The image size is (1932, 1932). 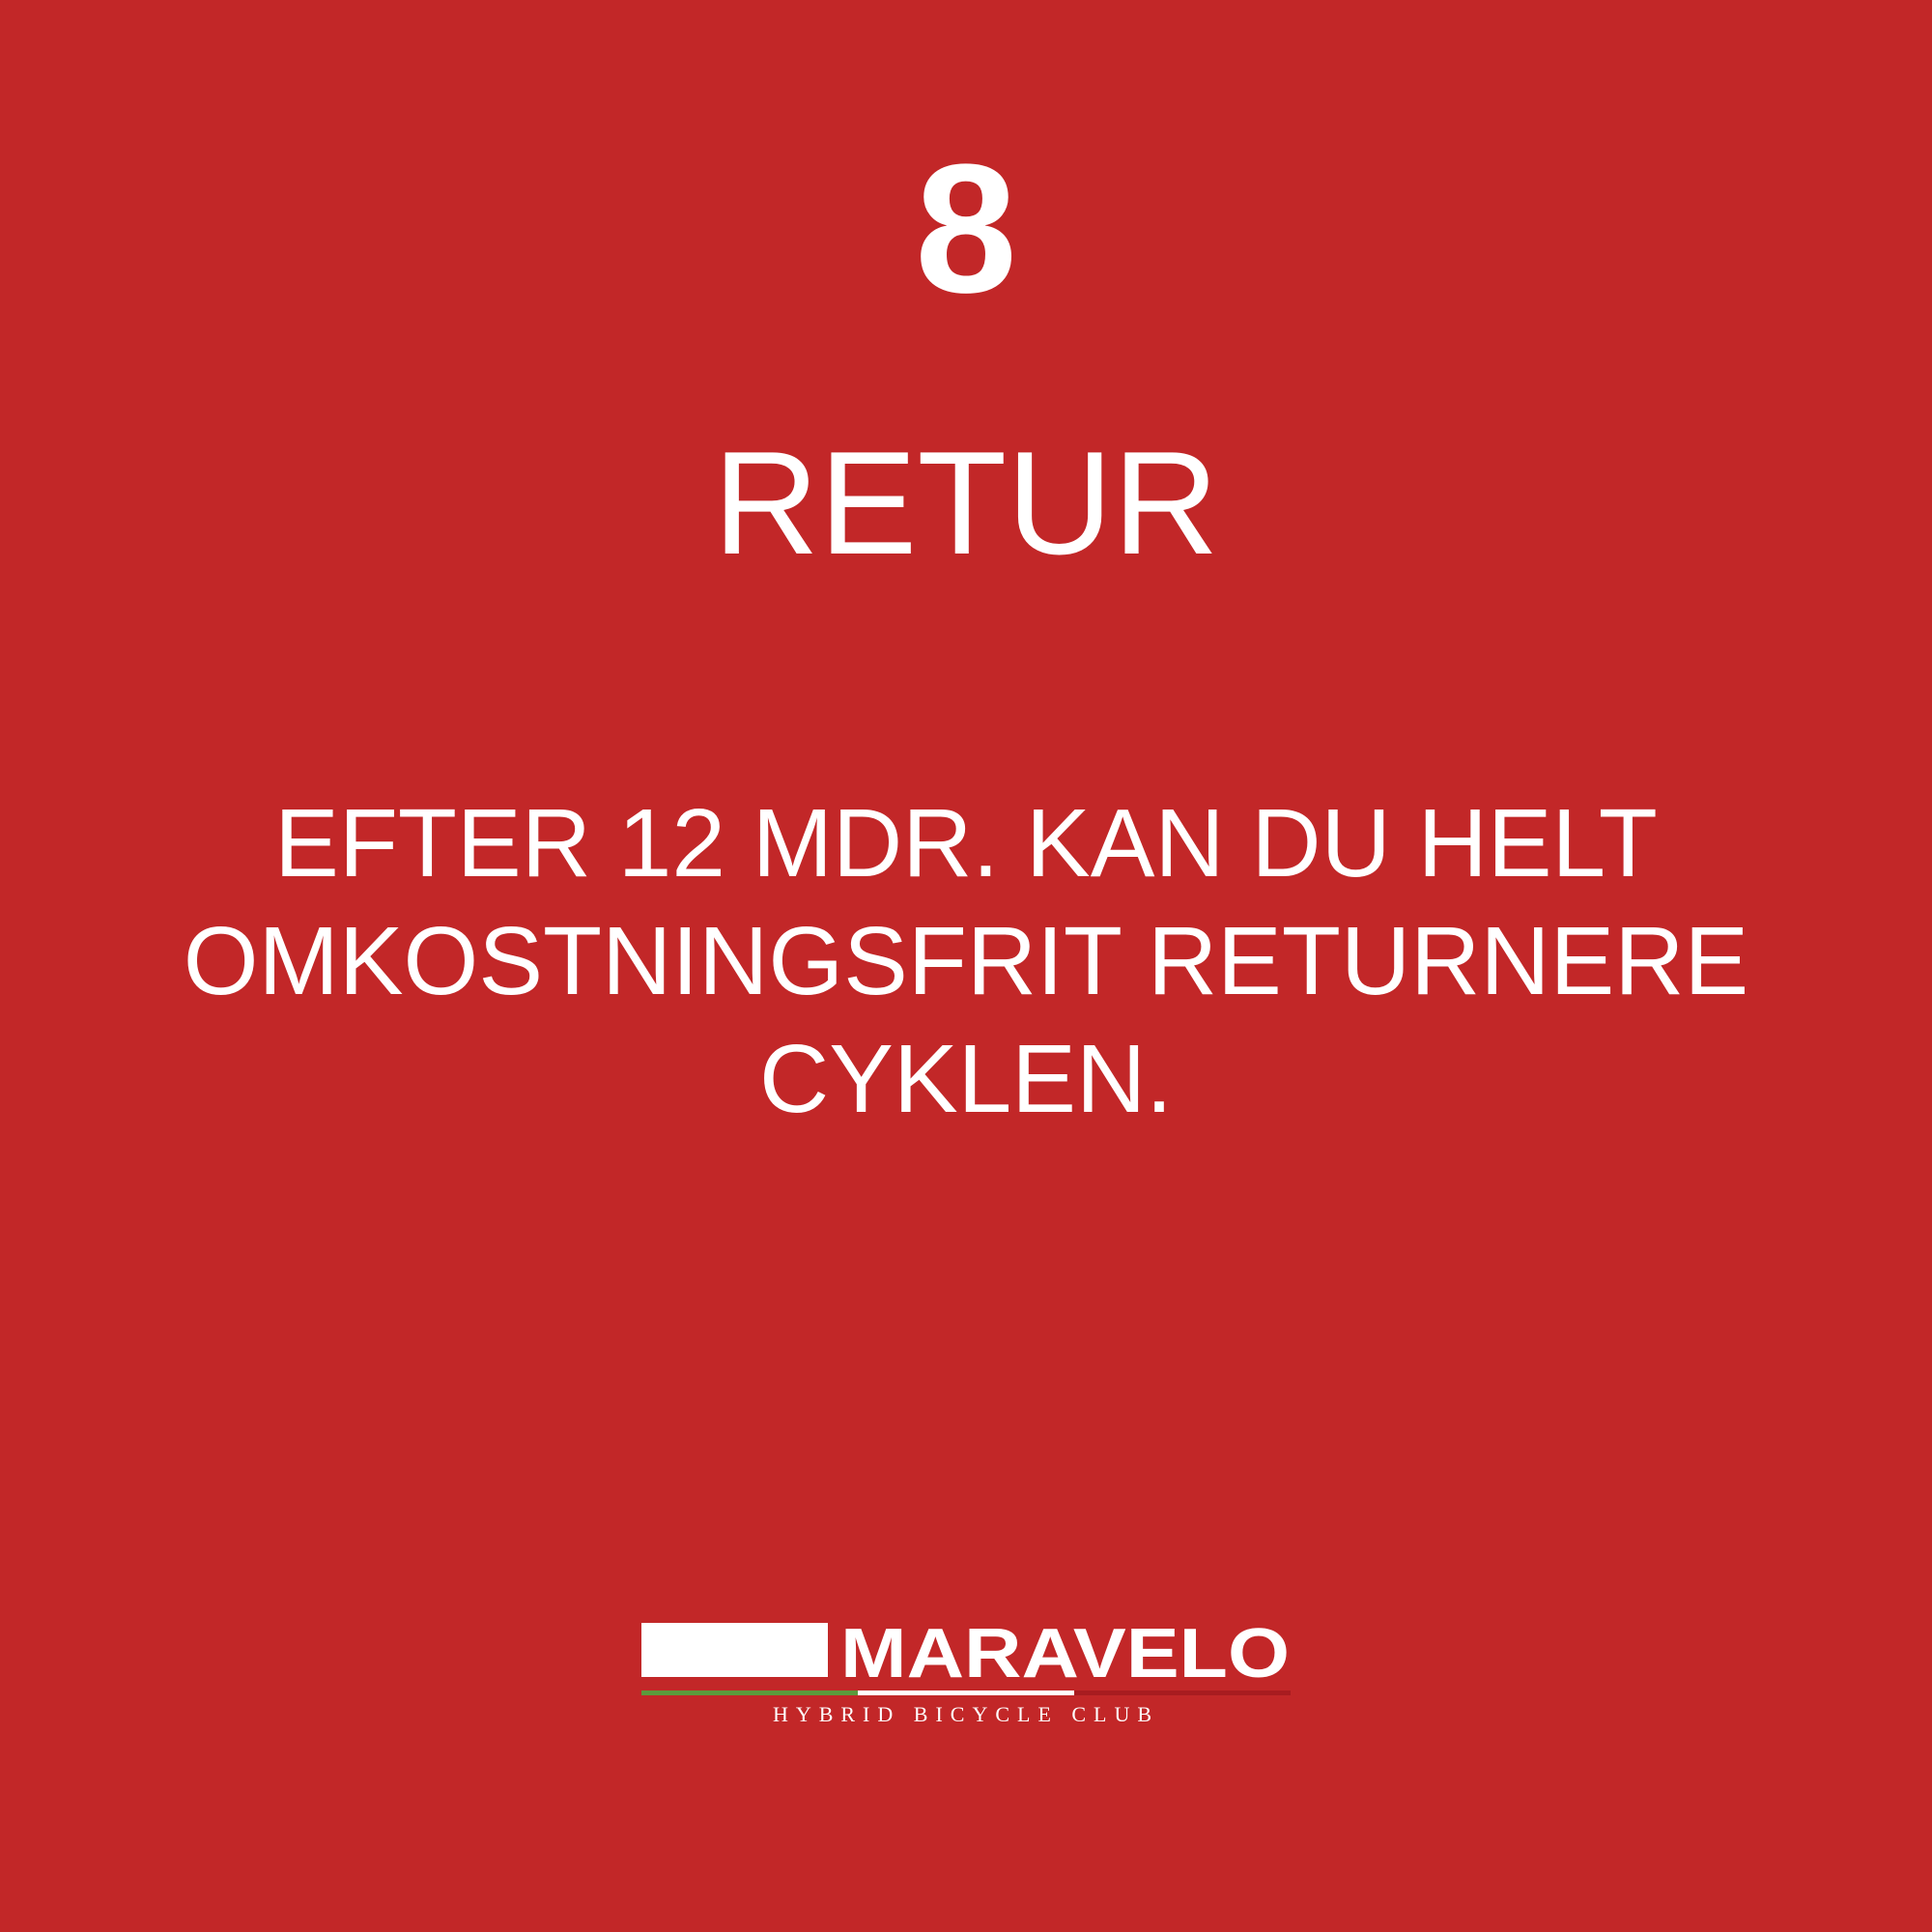 I want to click on slide-title: RETUR, so click(x=966, y=503).